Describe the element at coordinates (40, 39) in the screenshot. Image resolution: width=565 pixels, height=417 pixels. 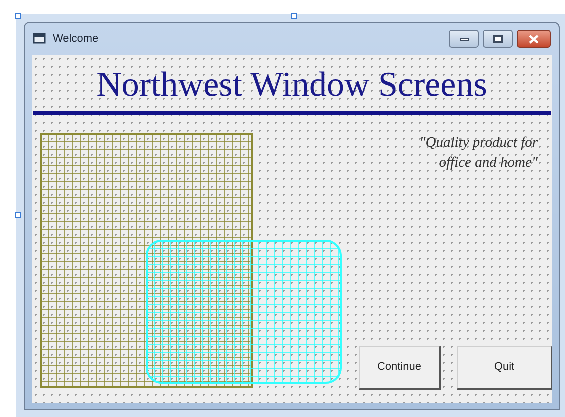
I see `form-icon` at that location.